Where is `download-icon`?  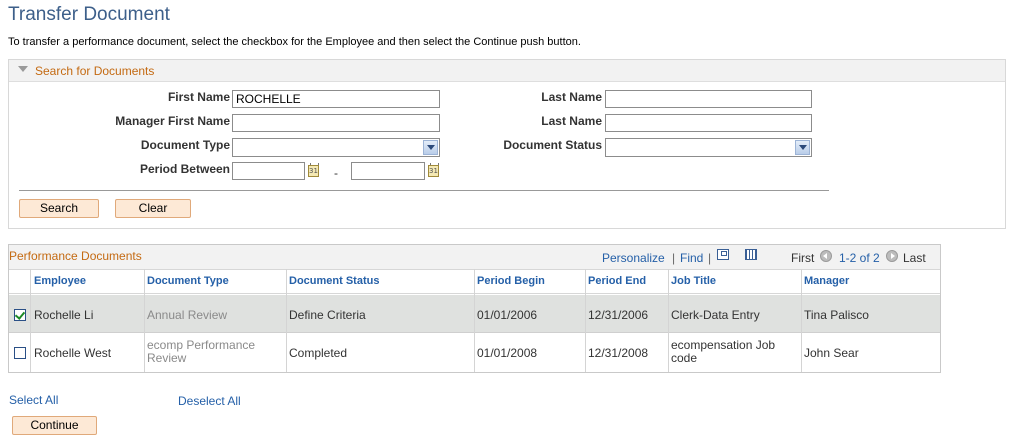
download-icon is located at coordinates (751, 254).